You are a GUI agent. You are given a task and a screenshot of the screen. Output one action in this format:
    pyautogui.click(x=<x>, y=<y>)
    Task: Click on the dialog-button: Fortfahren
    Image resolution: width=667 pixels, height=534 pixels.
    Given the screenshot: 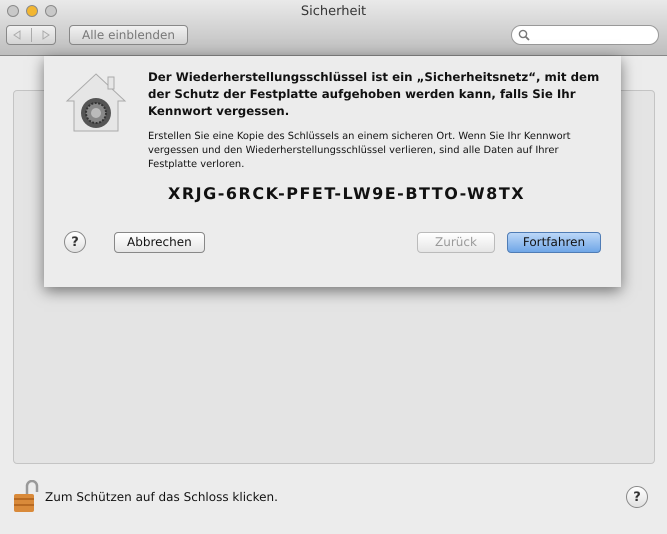 What is the action you would take?
    pyautogui.click(x=554, y=242)
    